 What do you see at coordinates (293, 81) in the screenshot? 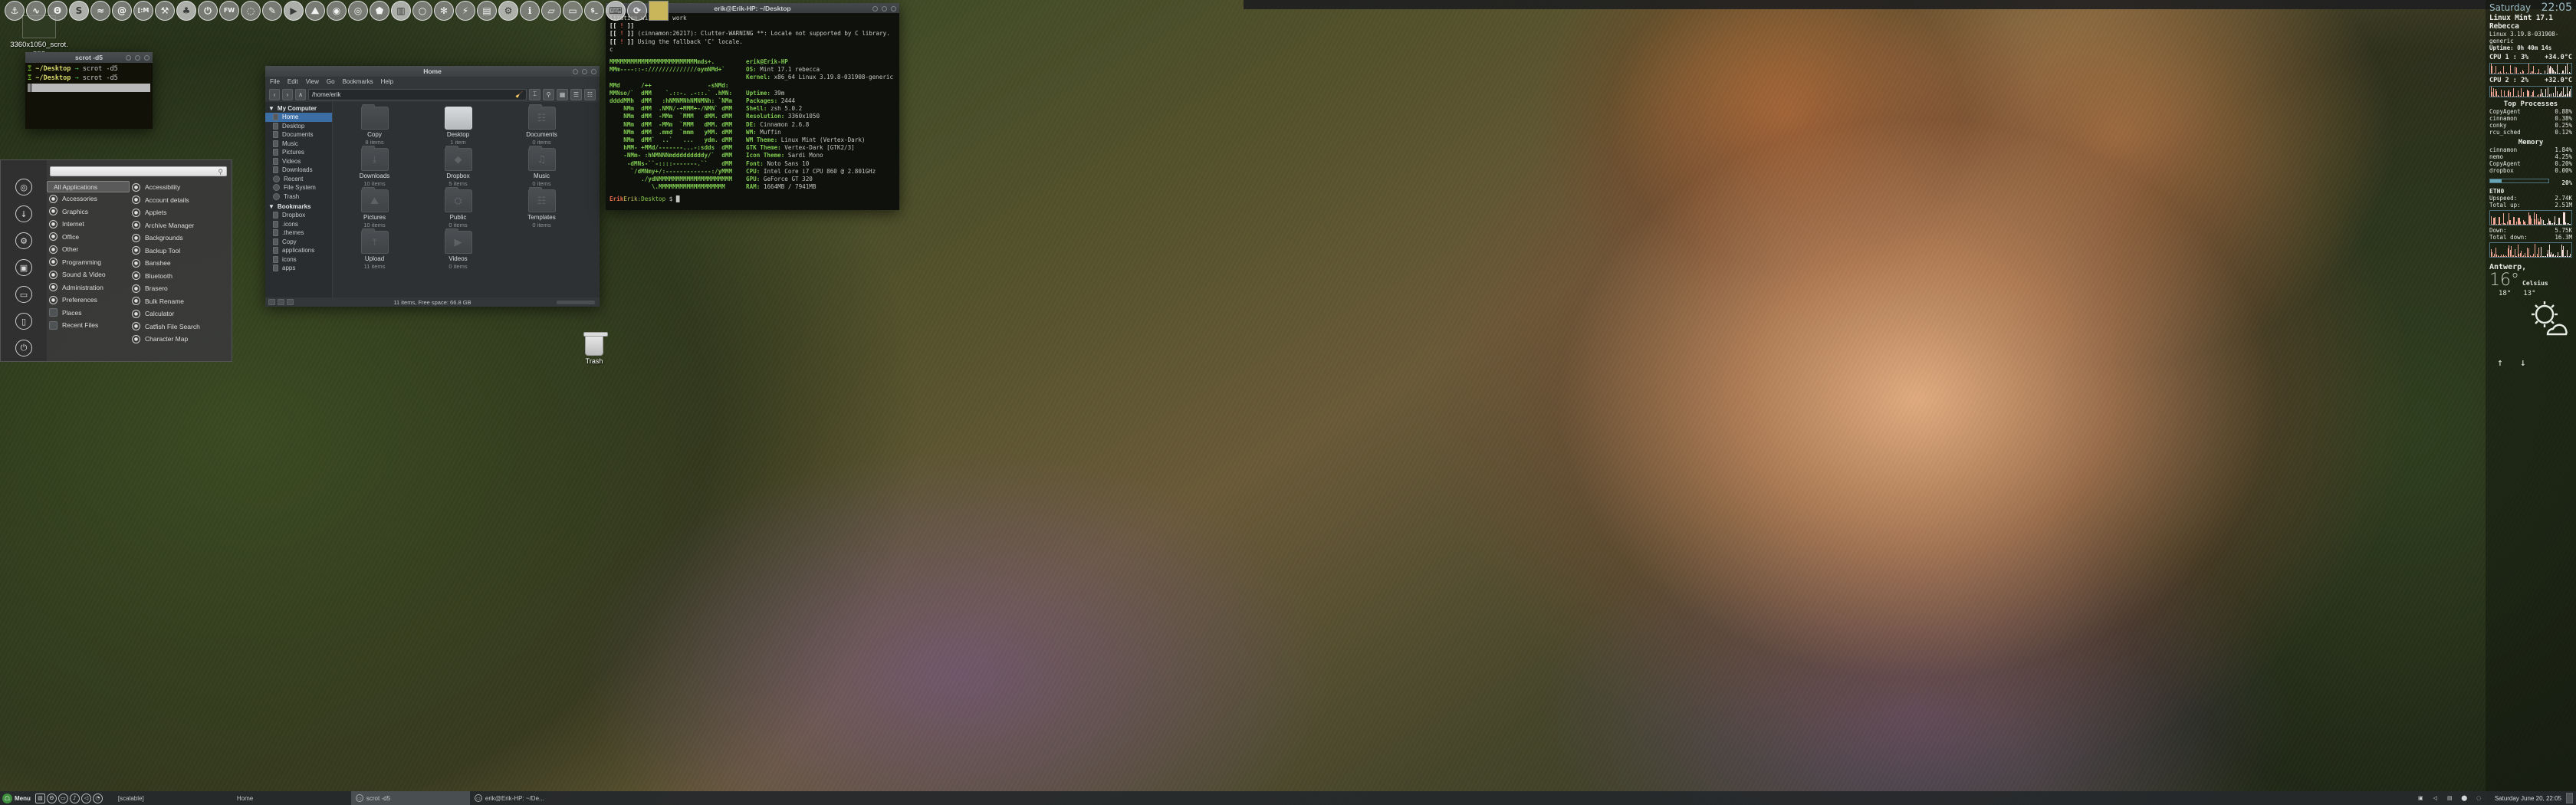
I see `nemo-menu-edit: Edit` at bounding box center [293, 81].